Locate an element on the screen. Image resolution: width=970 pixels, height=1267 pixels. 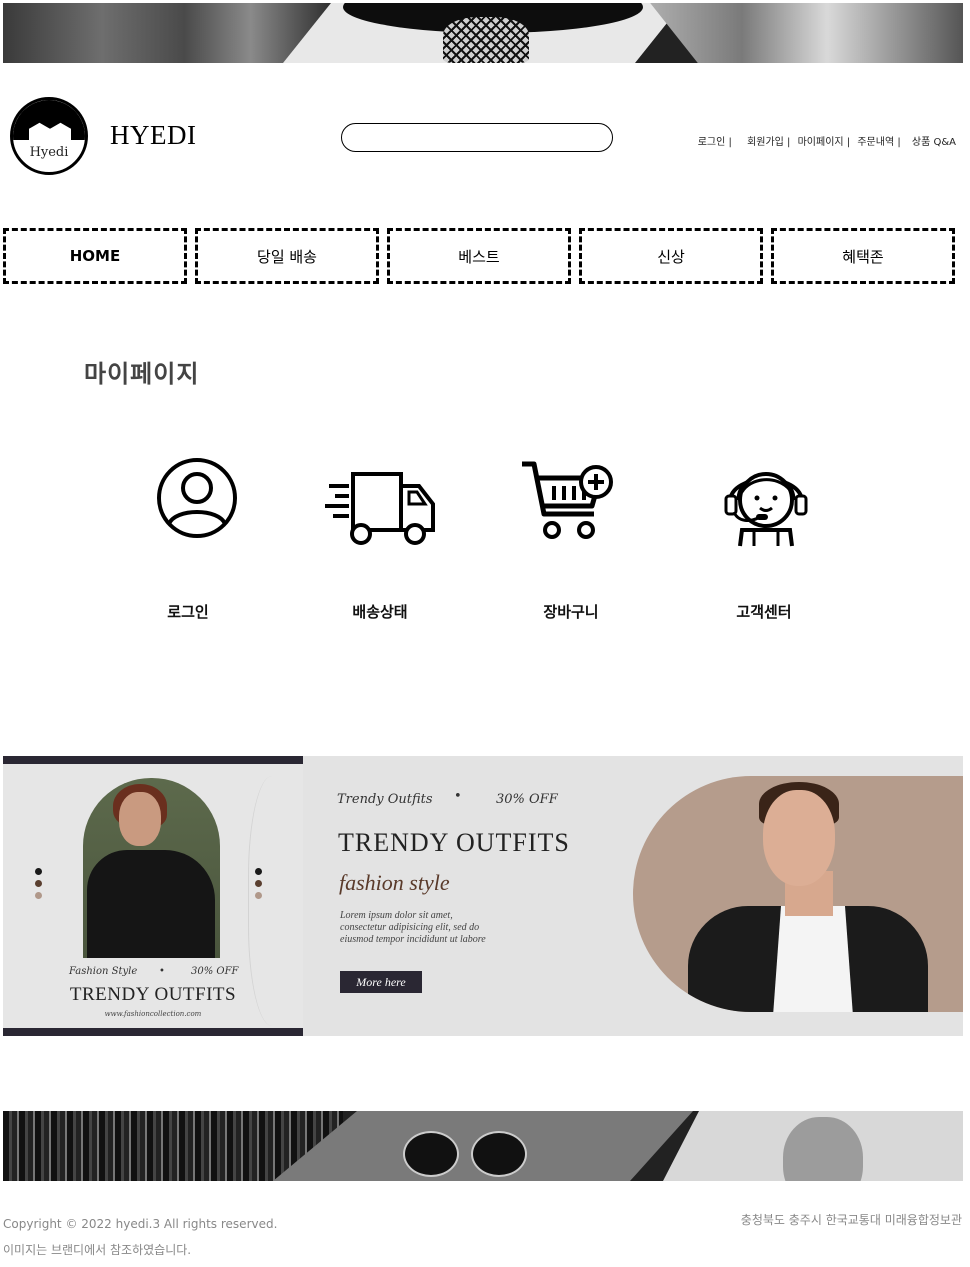
user-icon is located at coordinates (197, 498).